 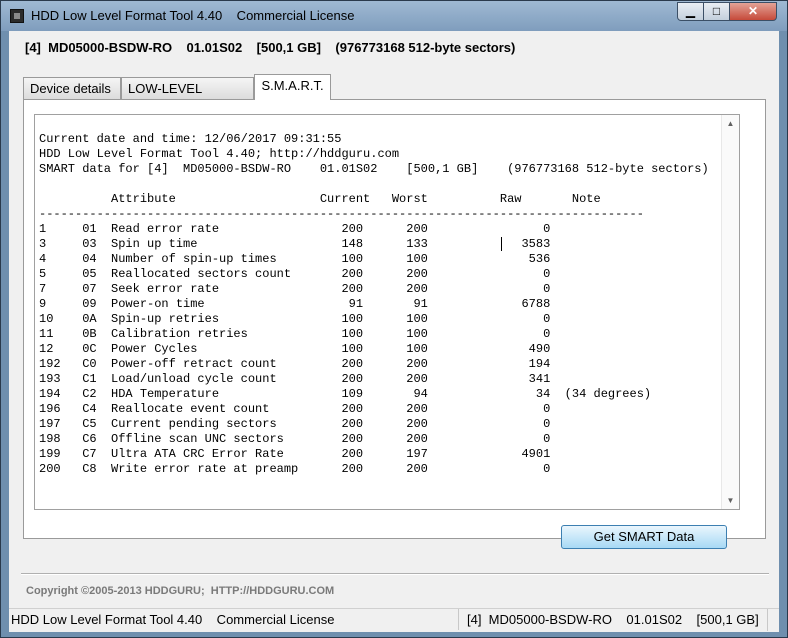 What do you see at coordinates (295, 409) in the screenshot?
I see `smart-attribute-row: 196 C4 Reallocate event count 200 200 0` at bounding box center [295, 409].